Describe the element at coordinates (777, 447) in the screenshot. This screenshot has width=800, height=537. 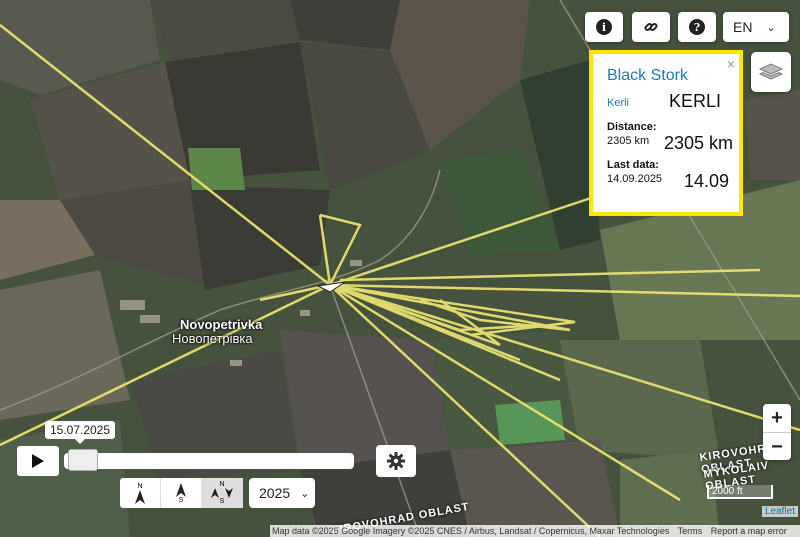
I see `zoom-out-button: −` at that location.